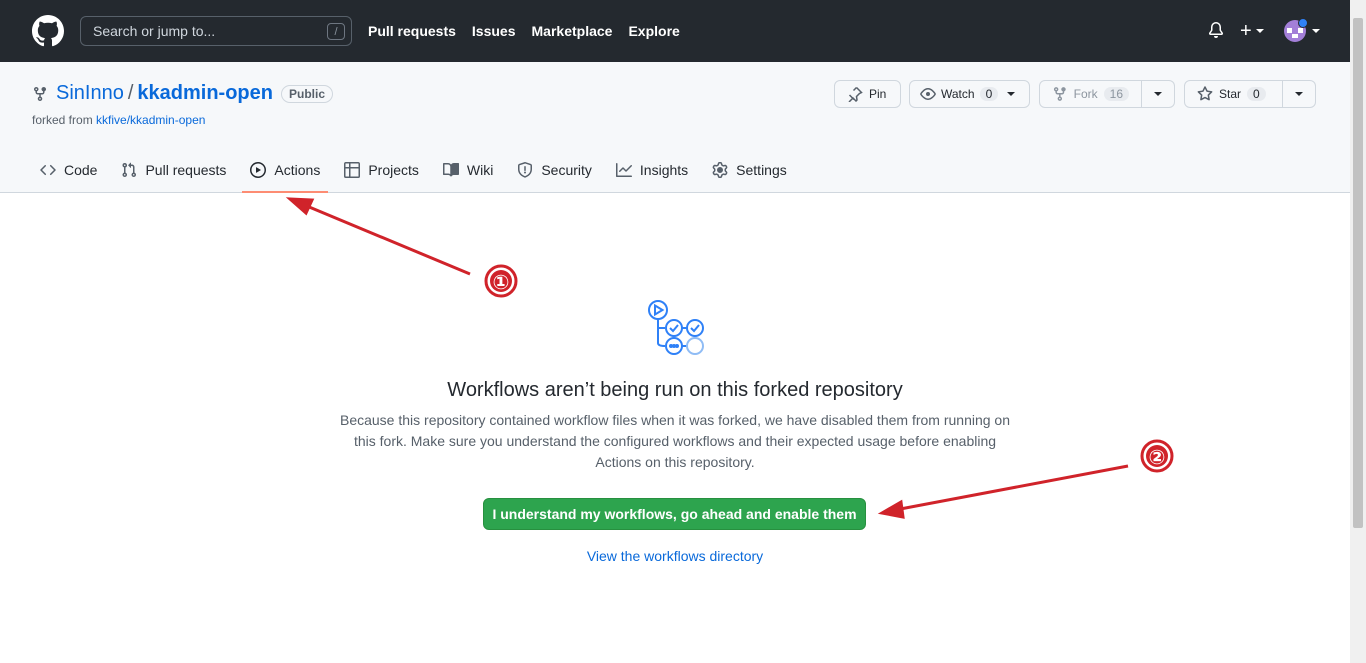 Image resolution: width=1366 pixels, height=663 pixels. I want to click on nav-marketplace: Marketplace, so click(572, 31).